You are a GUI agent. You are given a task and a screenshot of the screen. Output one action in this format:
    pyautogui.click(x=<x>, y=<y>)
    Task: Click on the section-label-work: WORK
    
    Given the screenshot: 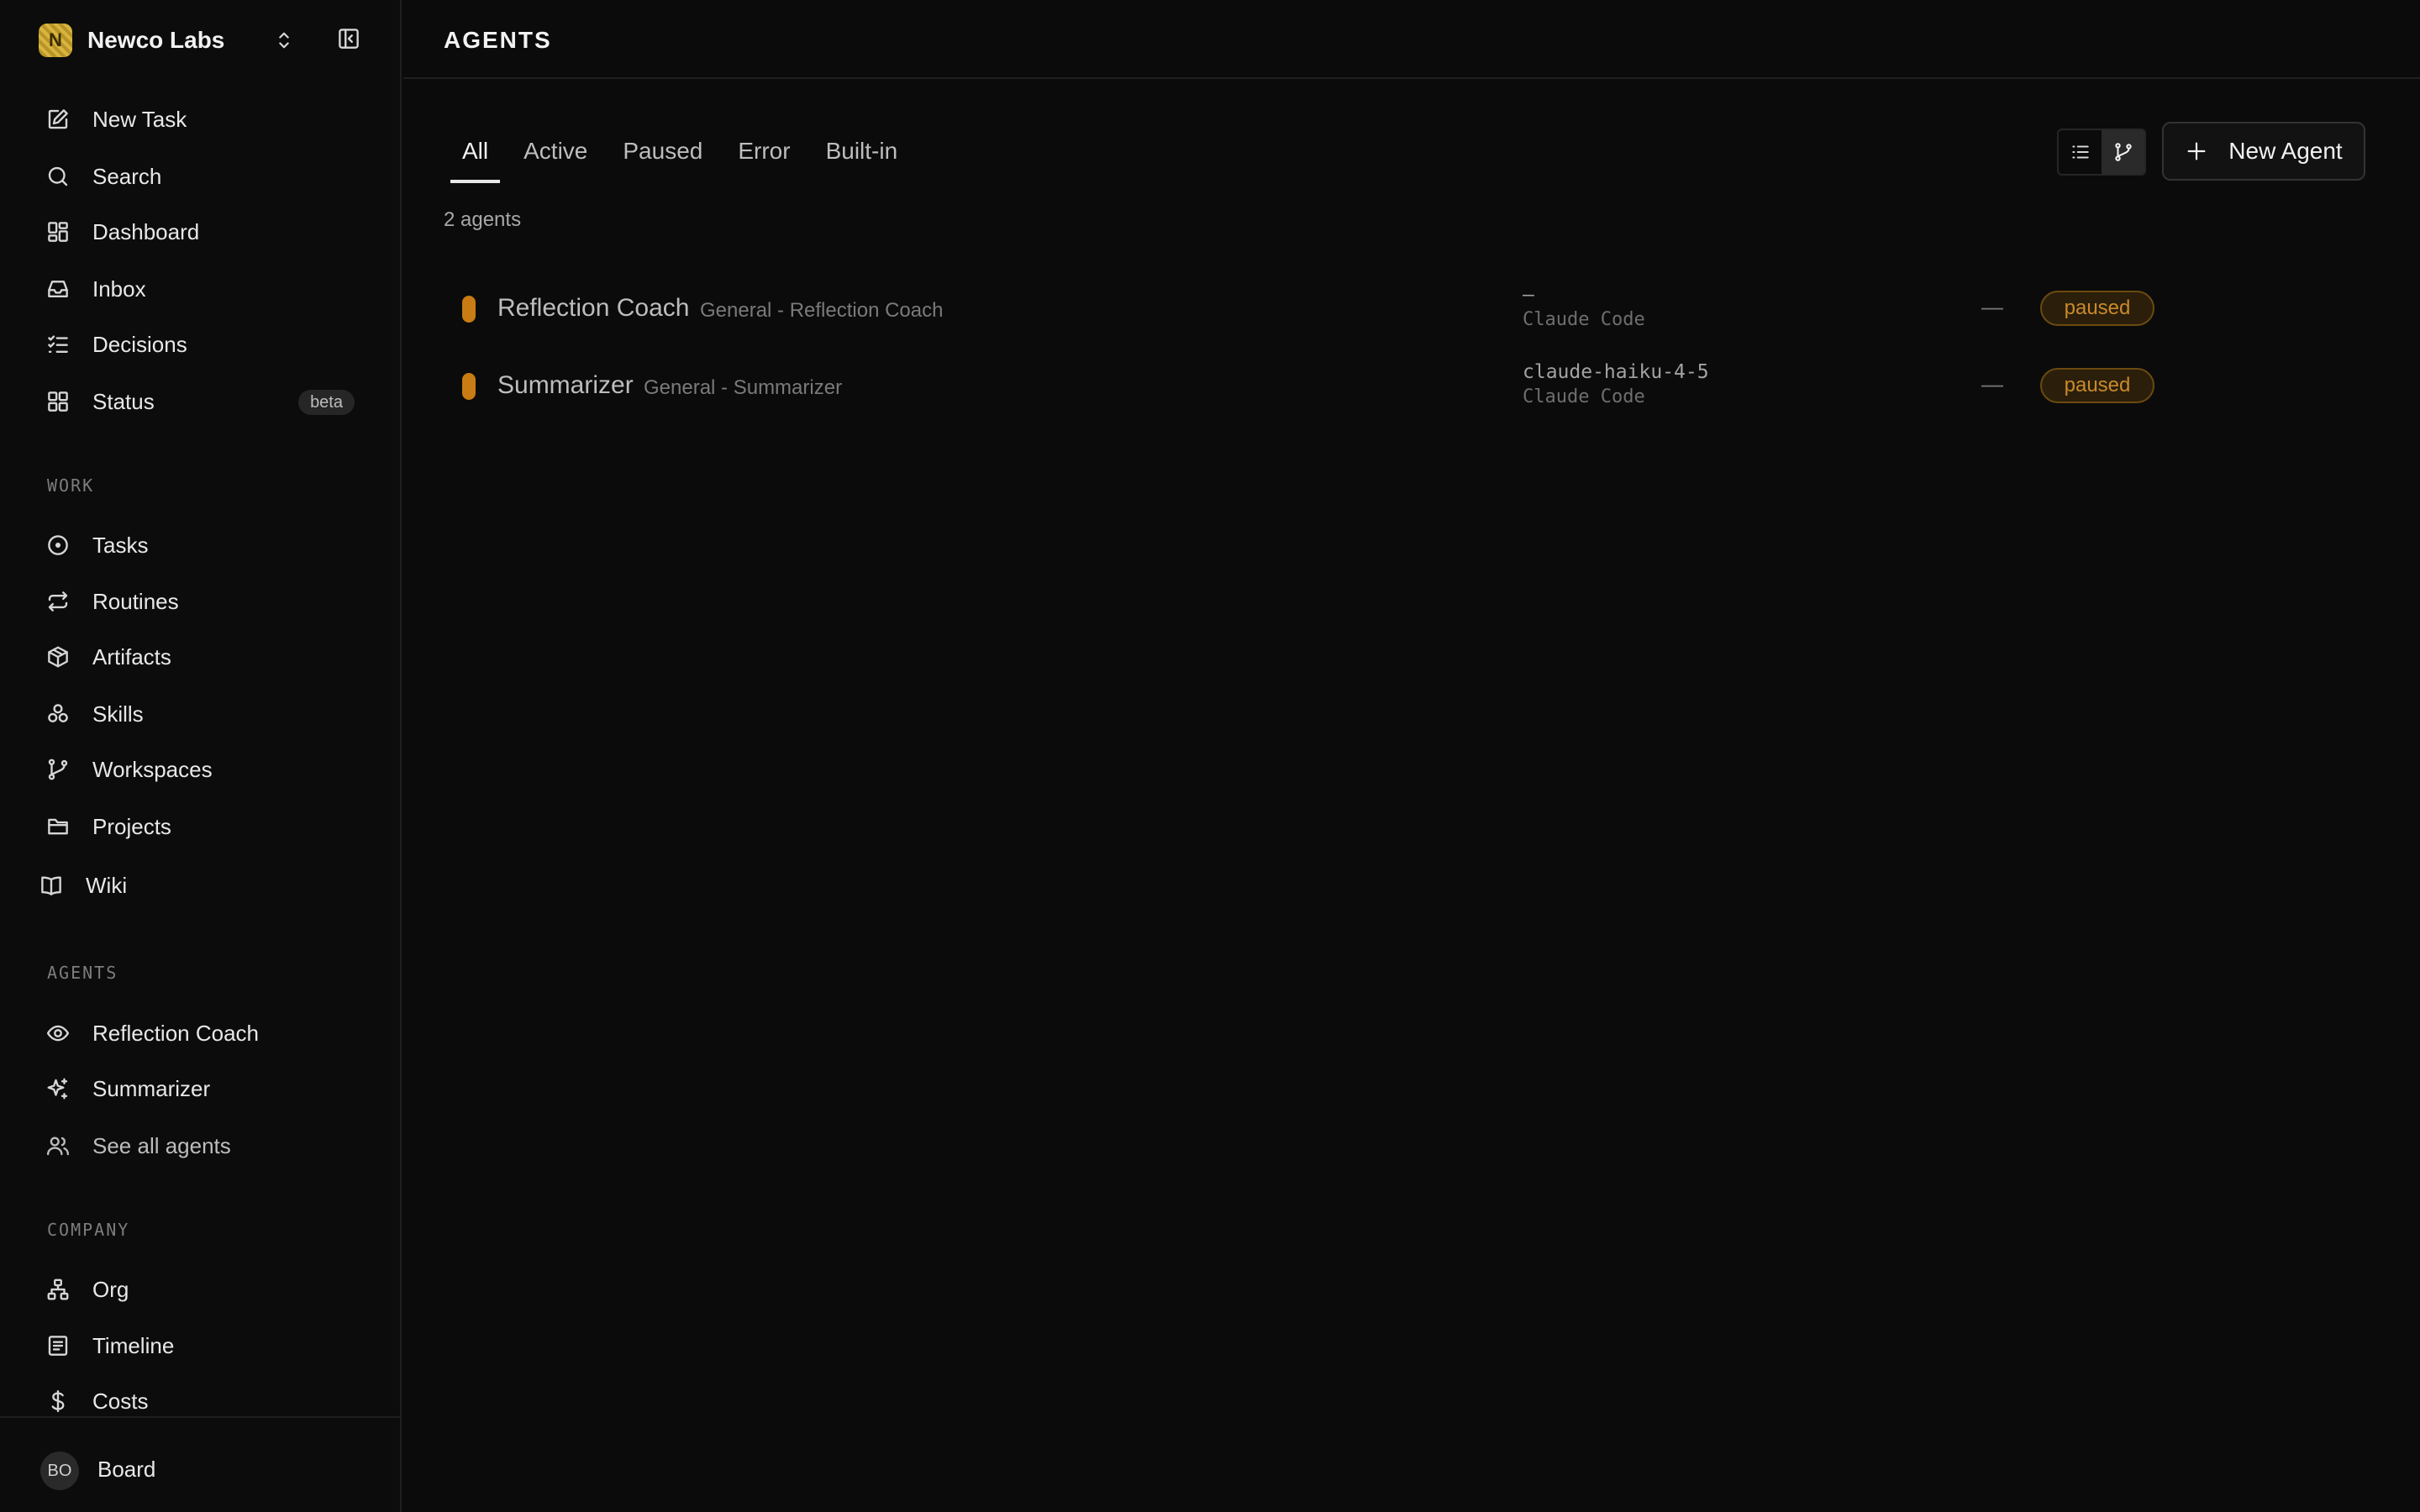 What is the action you would take?
    pyautogui.click(x=71, y=485)
    